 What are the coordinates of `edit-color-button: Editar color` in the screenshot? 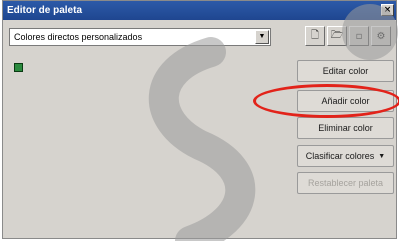 It's located at (345, 71).